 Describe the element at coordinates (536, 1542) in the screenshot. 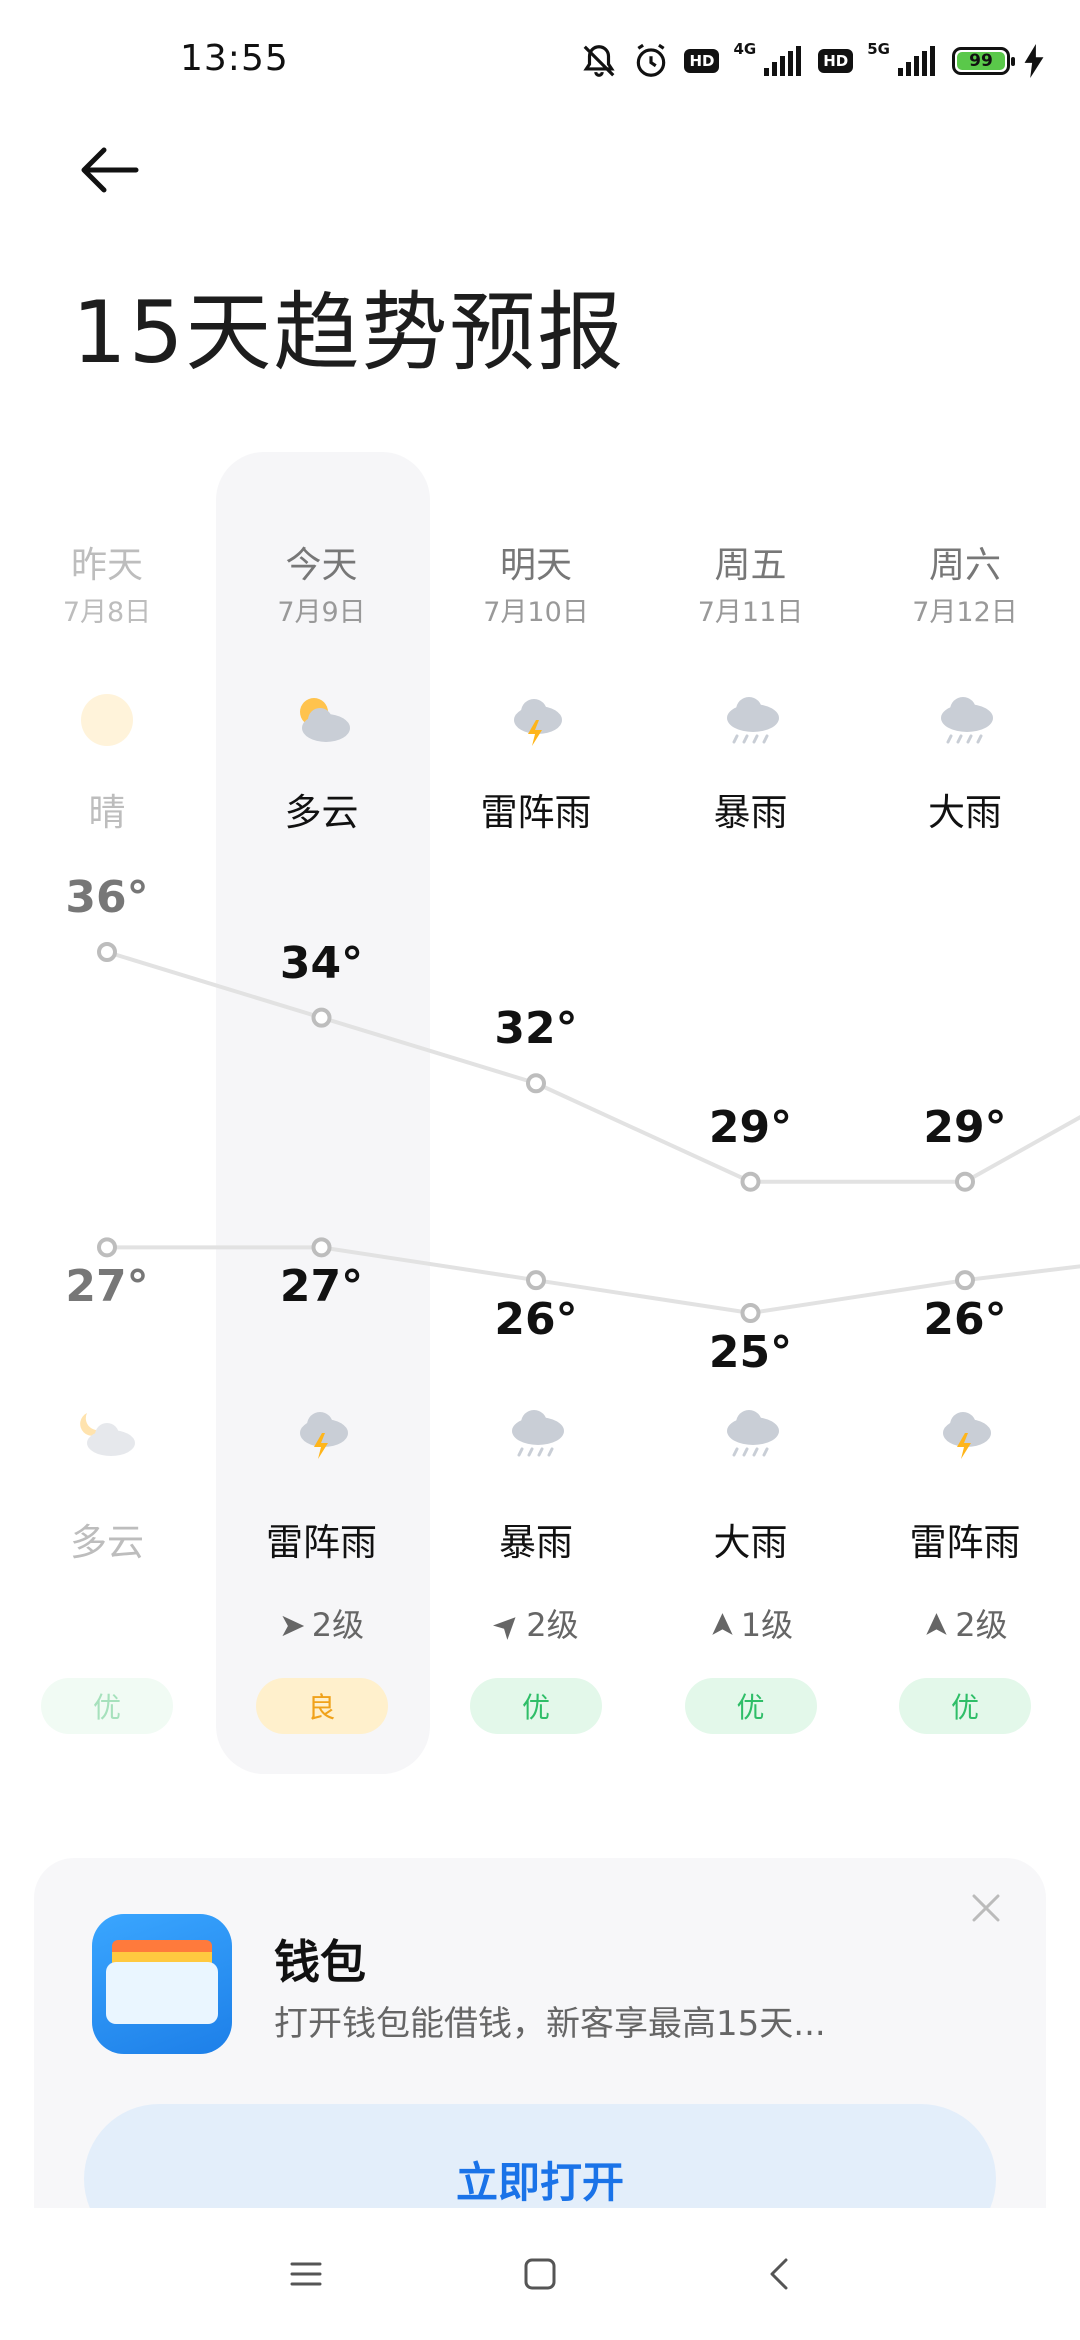

I see `night-weather: 暴雨` at that location.